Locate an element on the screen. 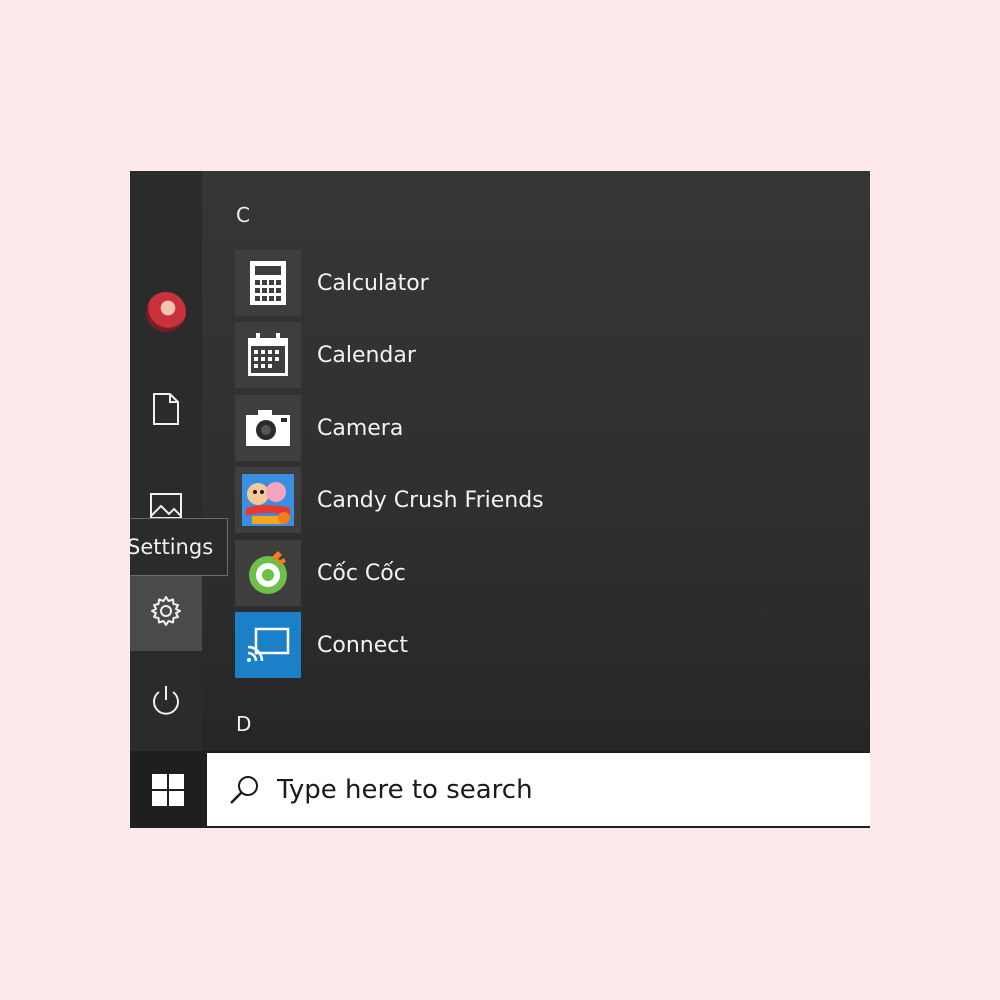  camera-tile is located at coordinates (268, 428).